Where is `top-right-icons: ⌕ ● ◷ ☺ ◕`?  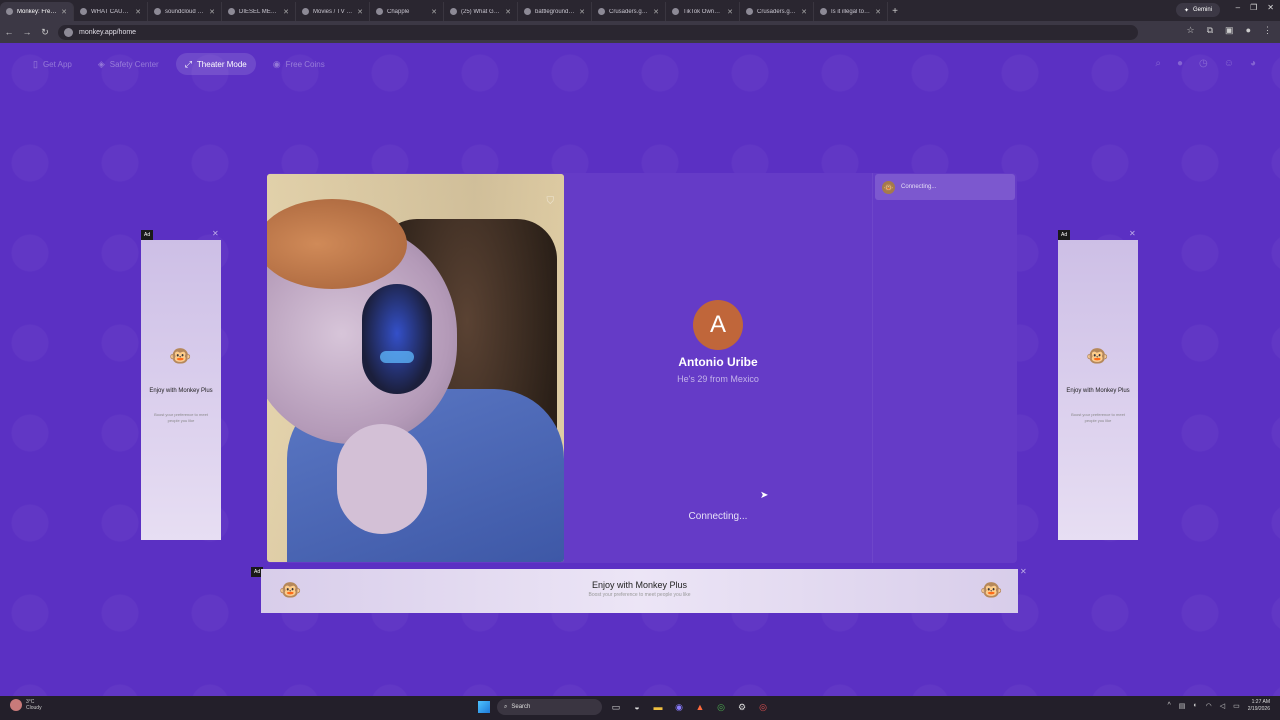
top-right-icons: ⌕ ● ◷ ☺ ◕ is located at coordinates (1205, 63).